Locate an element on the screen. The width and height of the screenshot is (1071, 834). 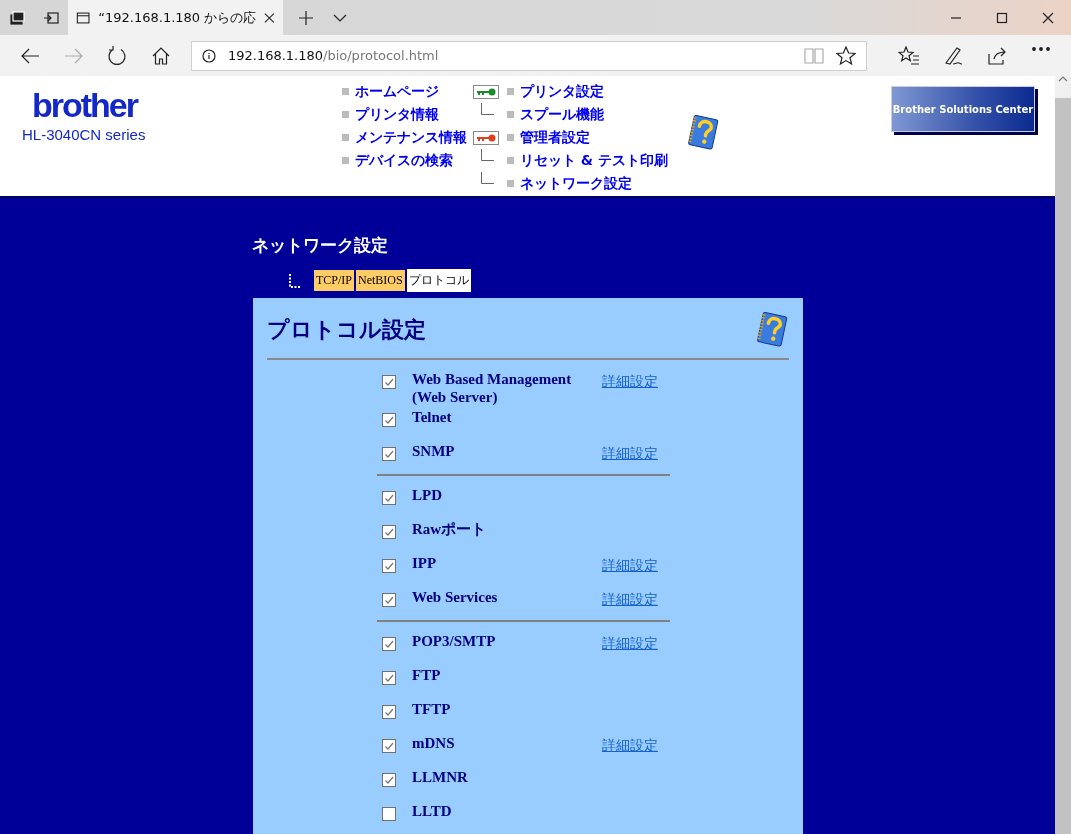
panel-title: プロトコル設定 is located at coordinates (346, 330).